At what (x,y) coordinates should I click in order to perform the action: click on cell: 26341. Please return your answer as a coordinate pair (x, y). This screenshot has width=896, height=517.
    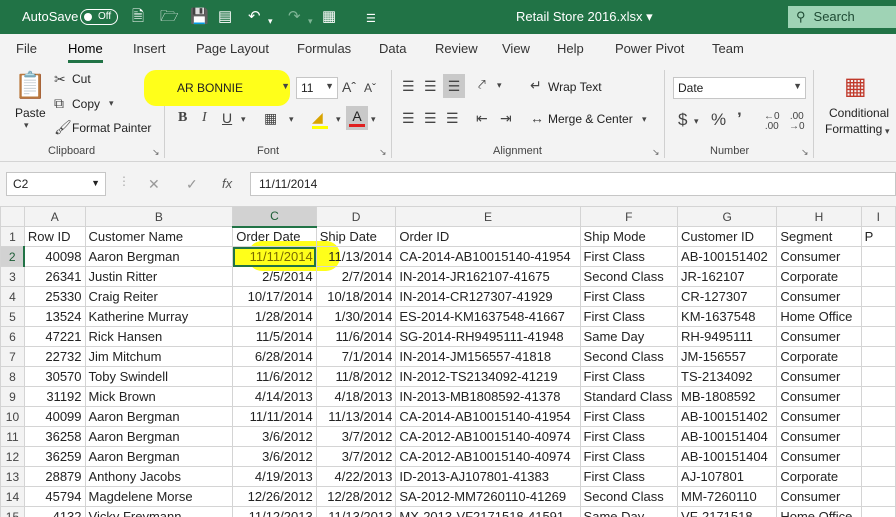
    Looking at the image, I should click on (54, 276).